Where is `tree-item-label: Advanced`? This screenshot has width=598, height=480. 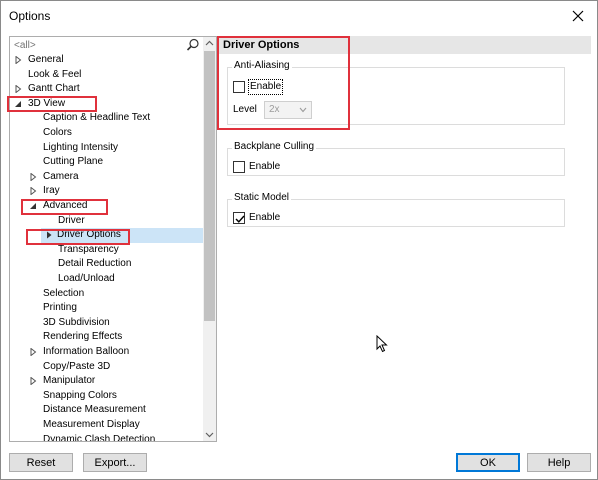 tree-item-label: Advanced is located at coordinates (65, 205).